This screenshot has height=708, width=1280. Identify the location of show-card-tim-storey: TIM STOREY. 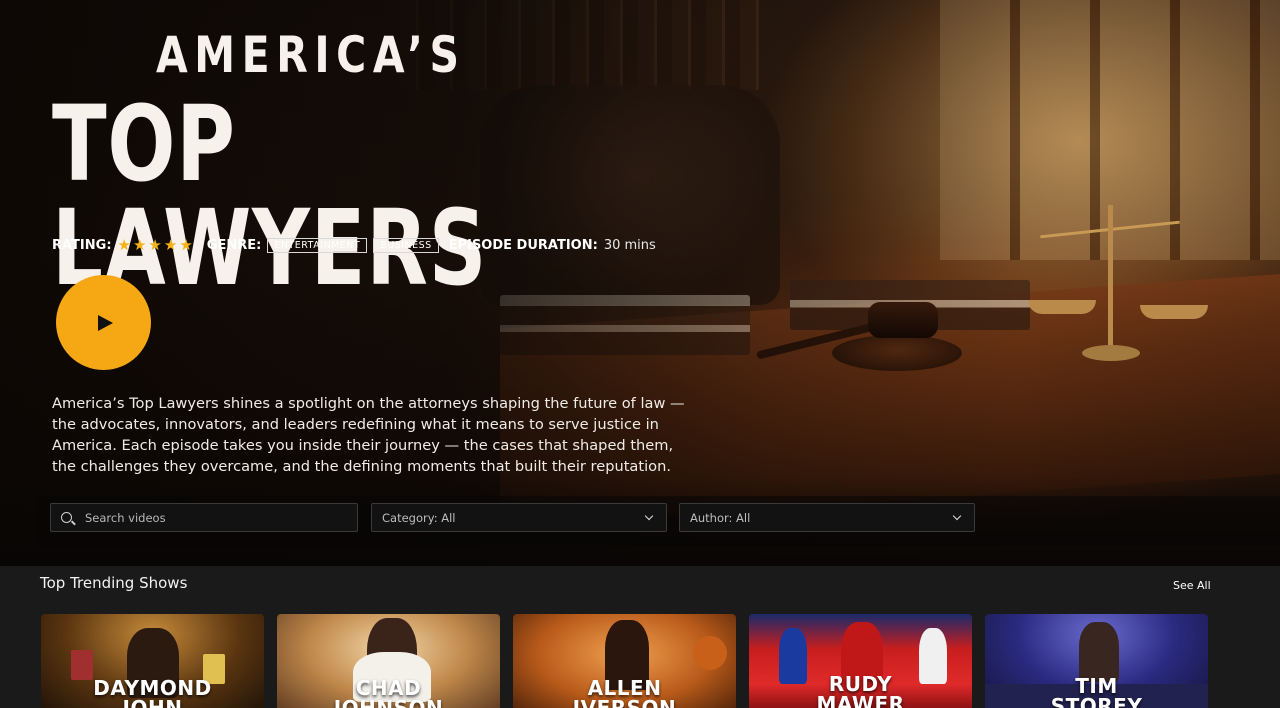
(1096, 661).